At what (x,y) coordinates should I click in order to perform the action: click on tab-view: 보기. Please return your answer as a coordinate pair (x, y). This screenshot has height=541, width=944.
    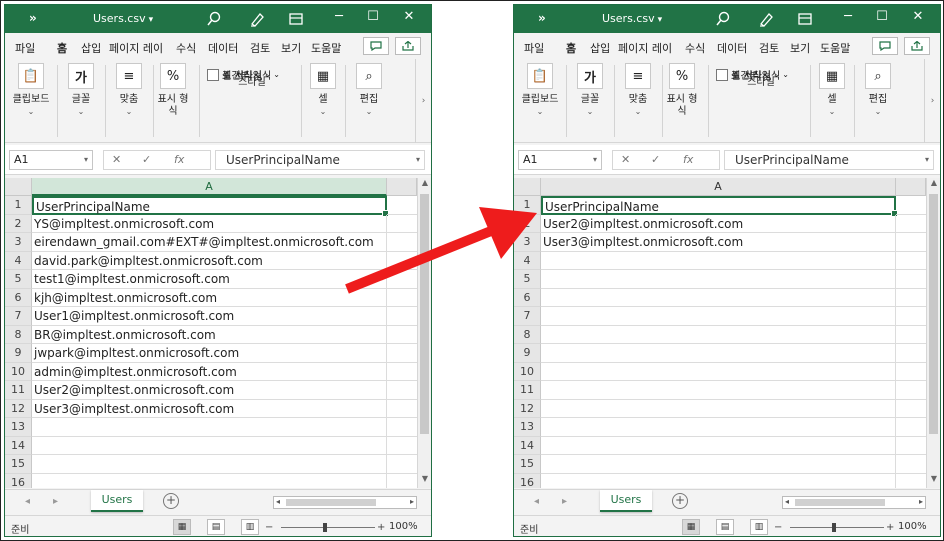
    Looking at the image, I should click on (291, 48).